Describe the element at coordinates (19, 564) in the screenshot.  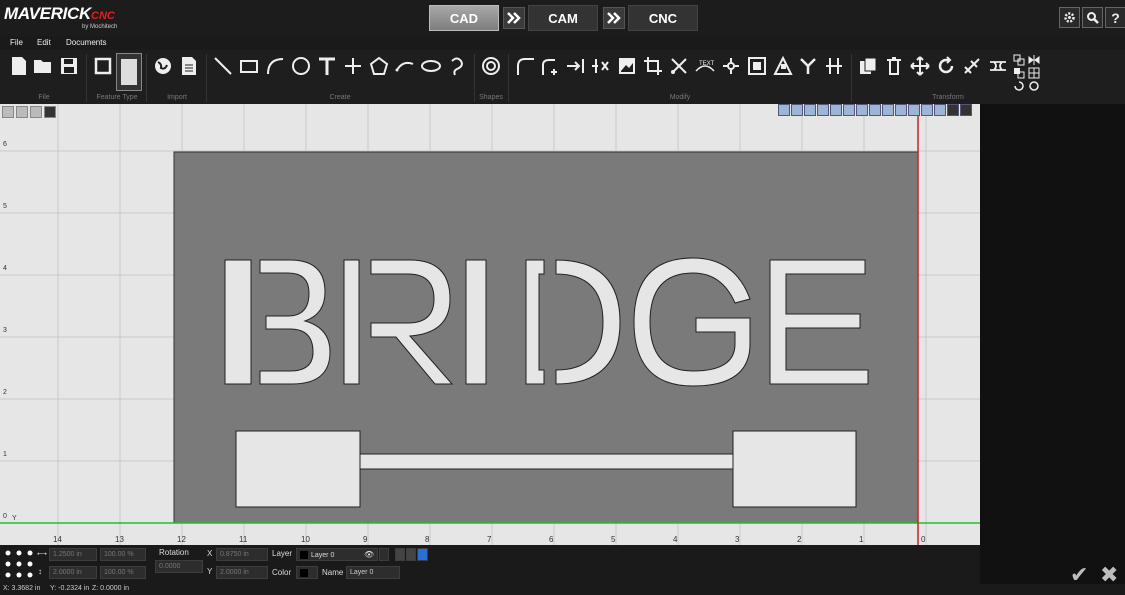
I see `anchor-point-grid` at that location.